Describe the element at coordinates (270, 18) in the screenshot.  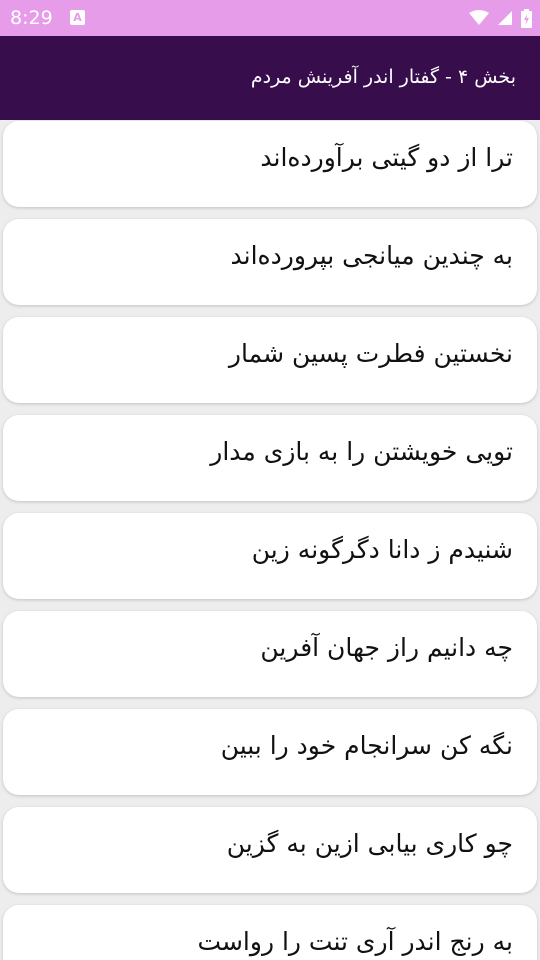
I see `status-bar: 8:29 A` at that location.